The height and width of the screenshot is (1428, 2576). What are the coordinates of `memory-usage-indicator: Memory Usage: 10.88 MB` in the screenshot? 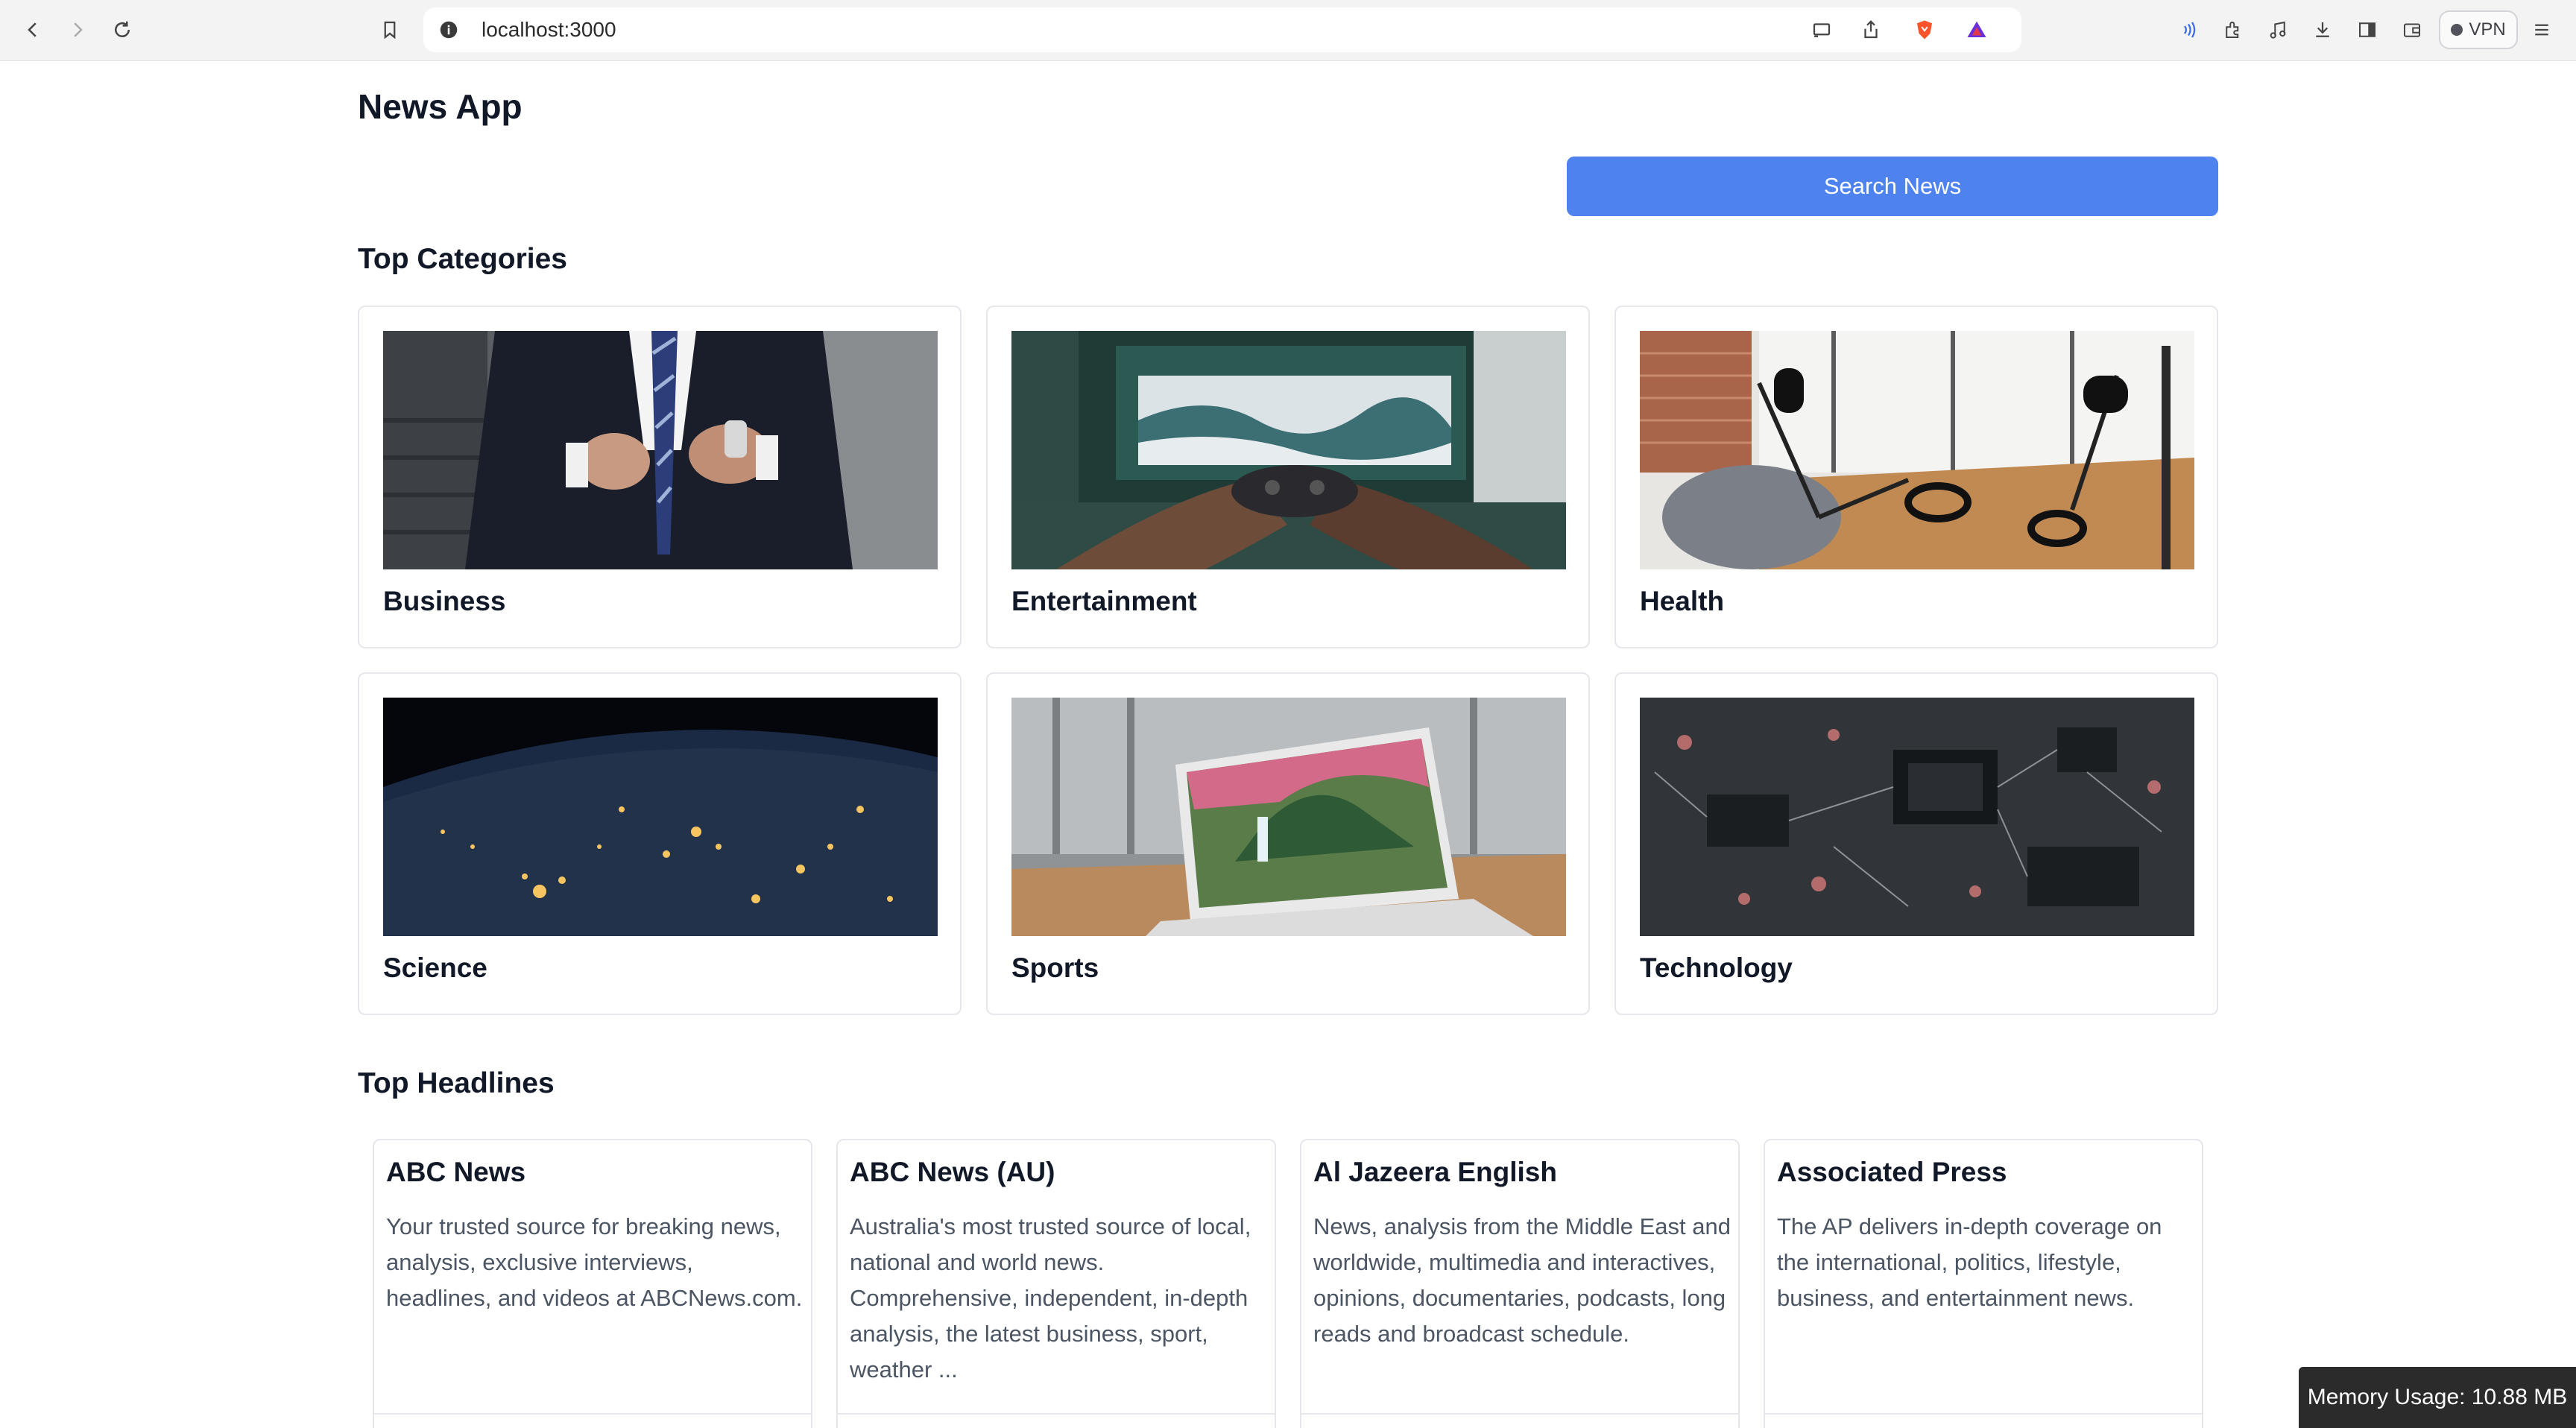 It's located at (2437, 1397).